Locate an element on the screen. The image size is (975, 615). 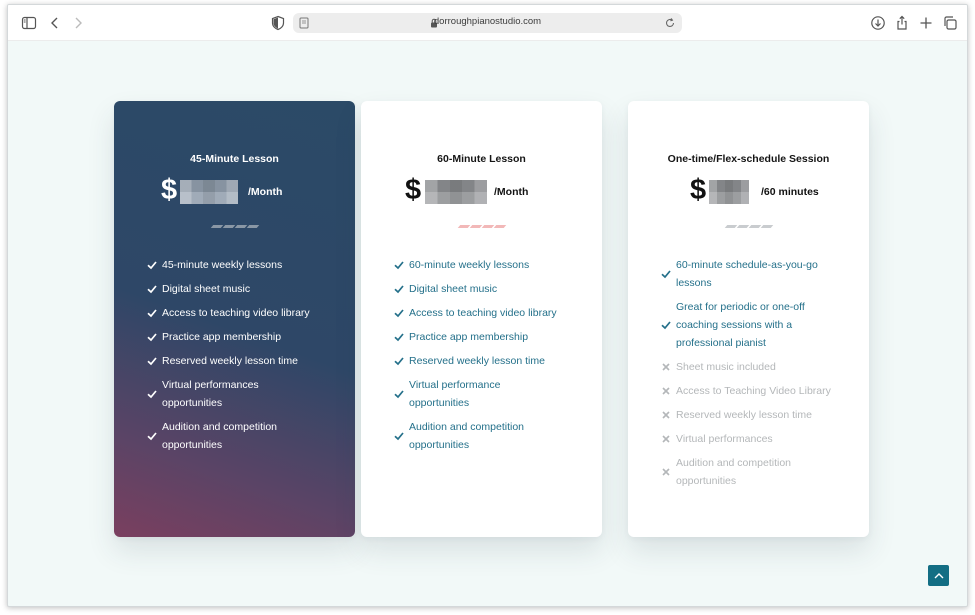
scroll-to-top-button is located at coordinates (938, 575).